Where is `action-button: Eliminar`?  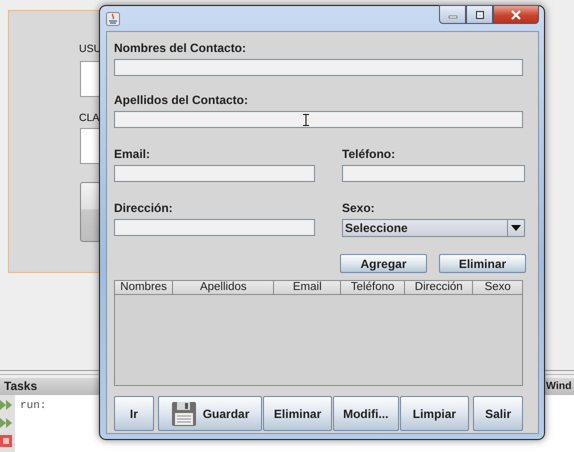
action-button: Eliminar is located at coordinates (482, 263).